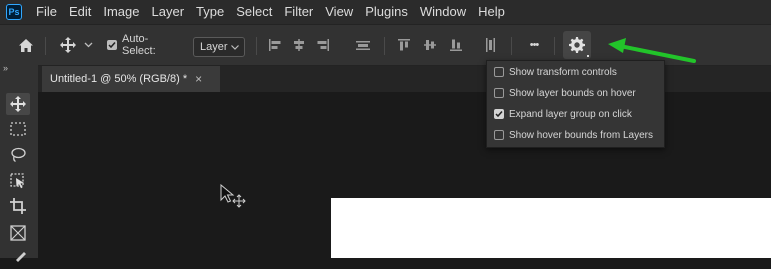 This screenshot has height=269, width=771. Describe the element at coordinates (443, 12) in the screenshot. I see `menu-window: Window` at that location.